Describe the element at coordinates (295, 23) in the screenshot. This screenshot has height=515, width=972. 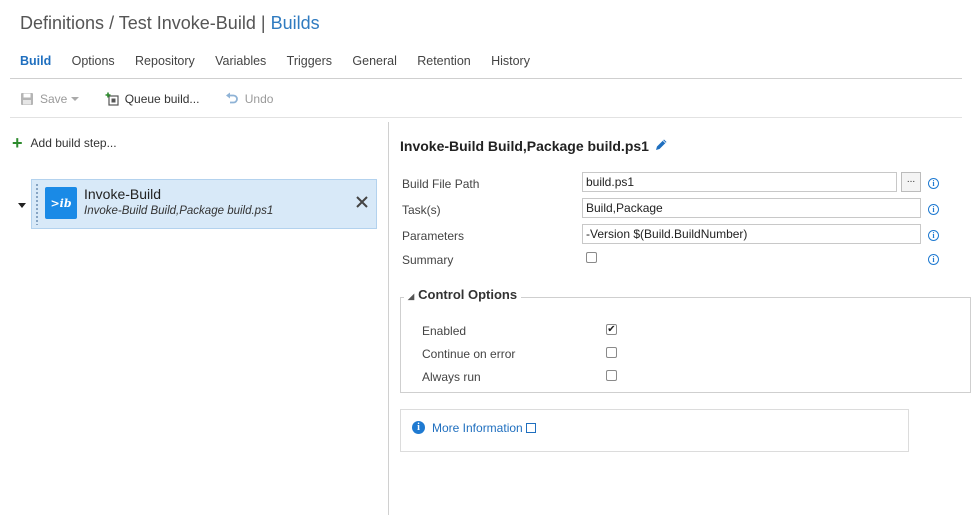
I see `breadcrumb-builds-link: Builds` at that location.